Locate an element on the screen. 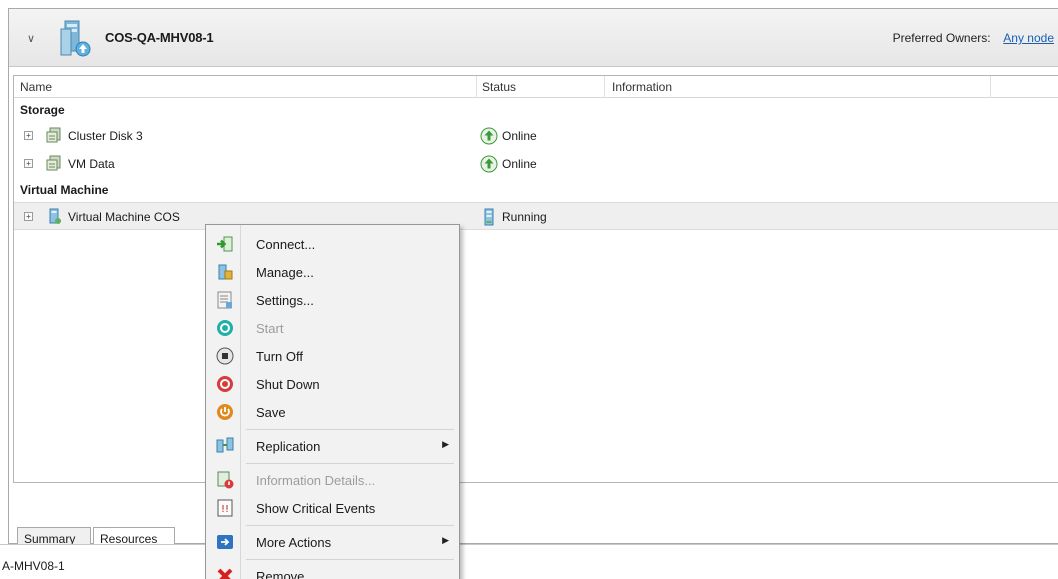  settings-icon is located at coordinates (224, 300).